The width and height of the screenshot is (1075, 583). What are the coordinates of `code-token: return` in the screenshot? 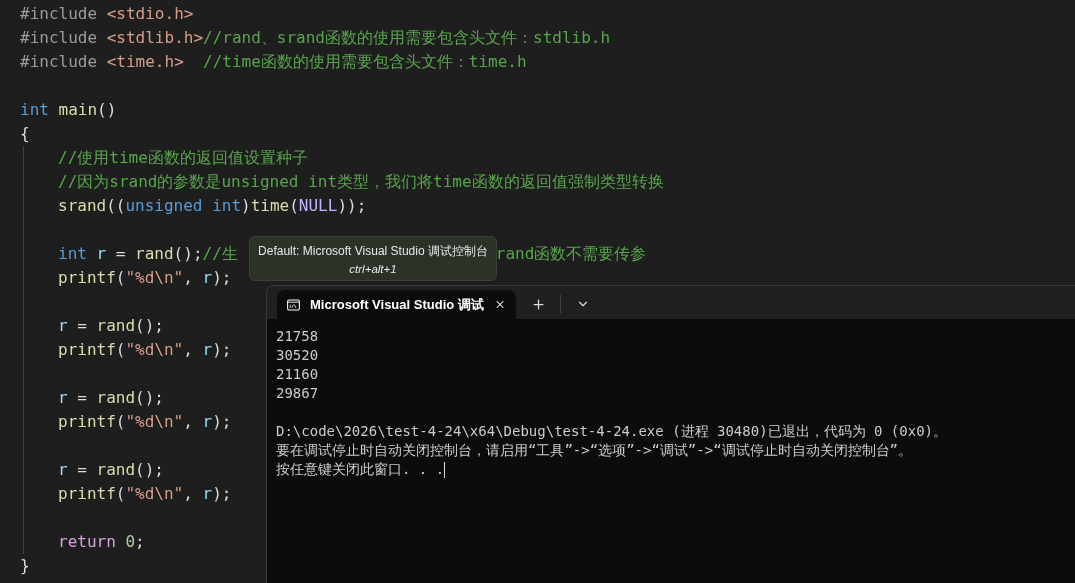 It's located at (87, 542).